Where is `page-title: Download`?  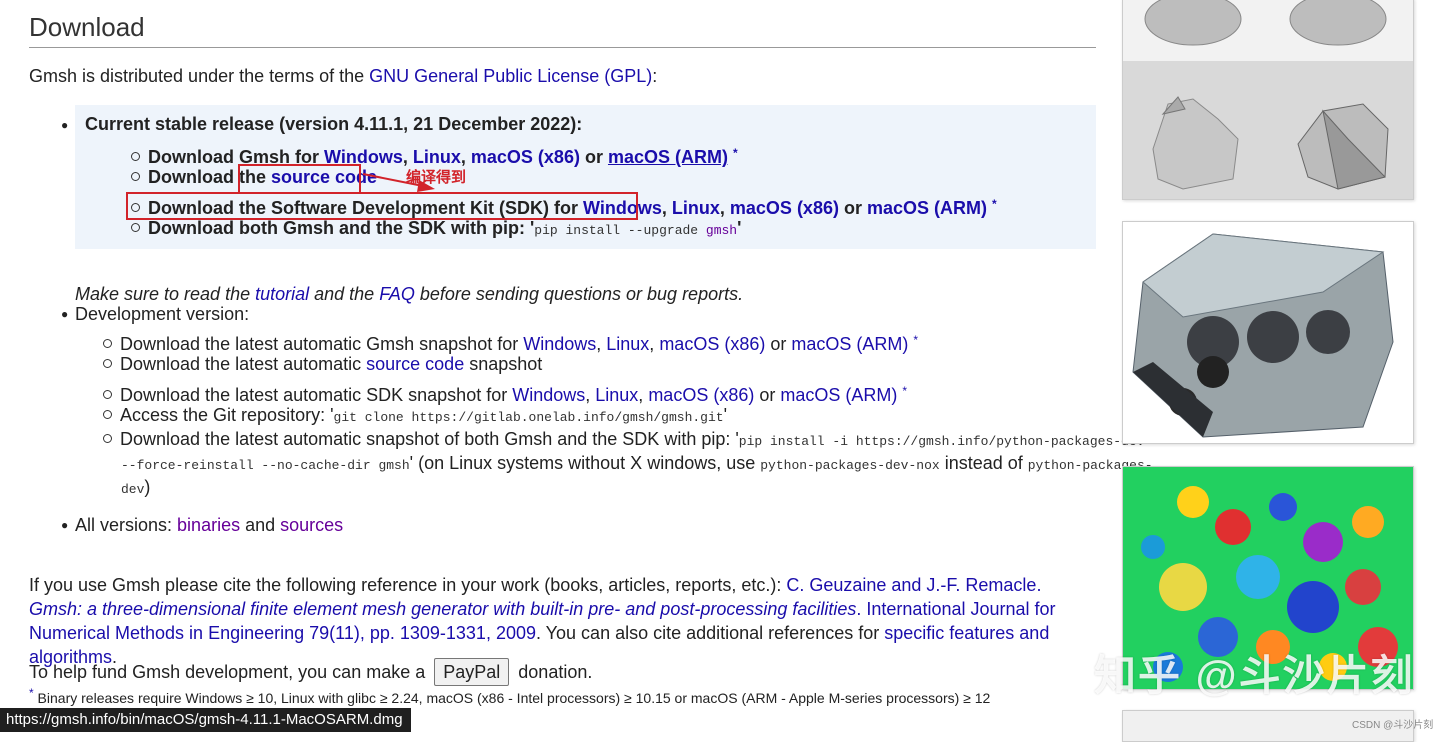
page-title: Download is located at coordinates (562, 30).